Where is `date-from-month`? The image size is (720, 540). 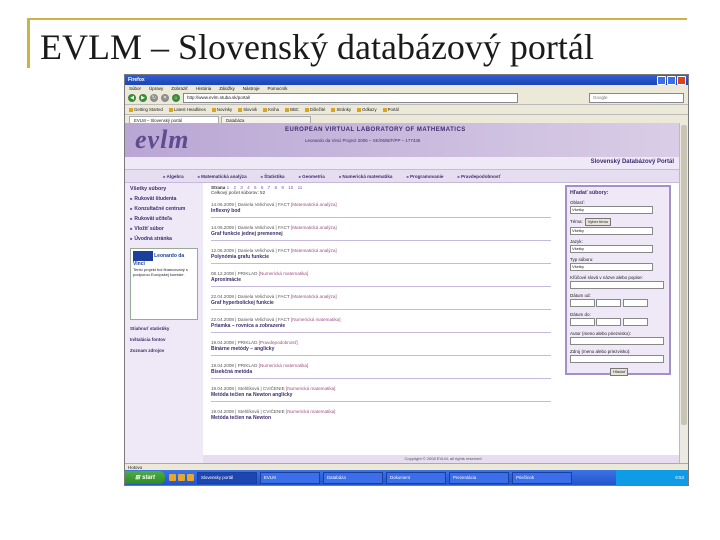
date-from-month is located at coordinates (609, 303).